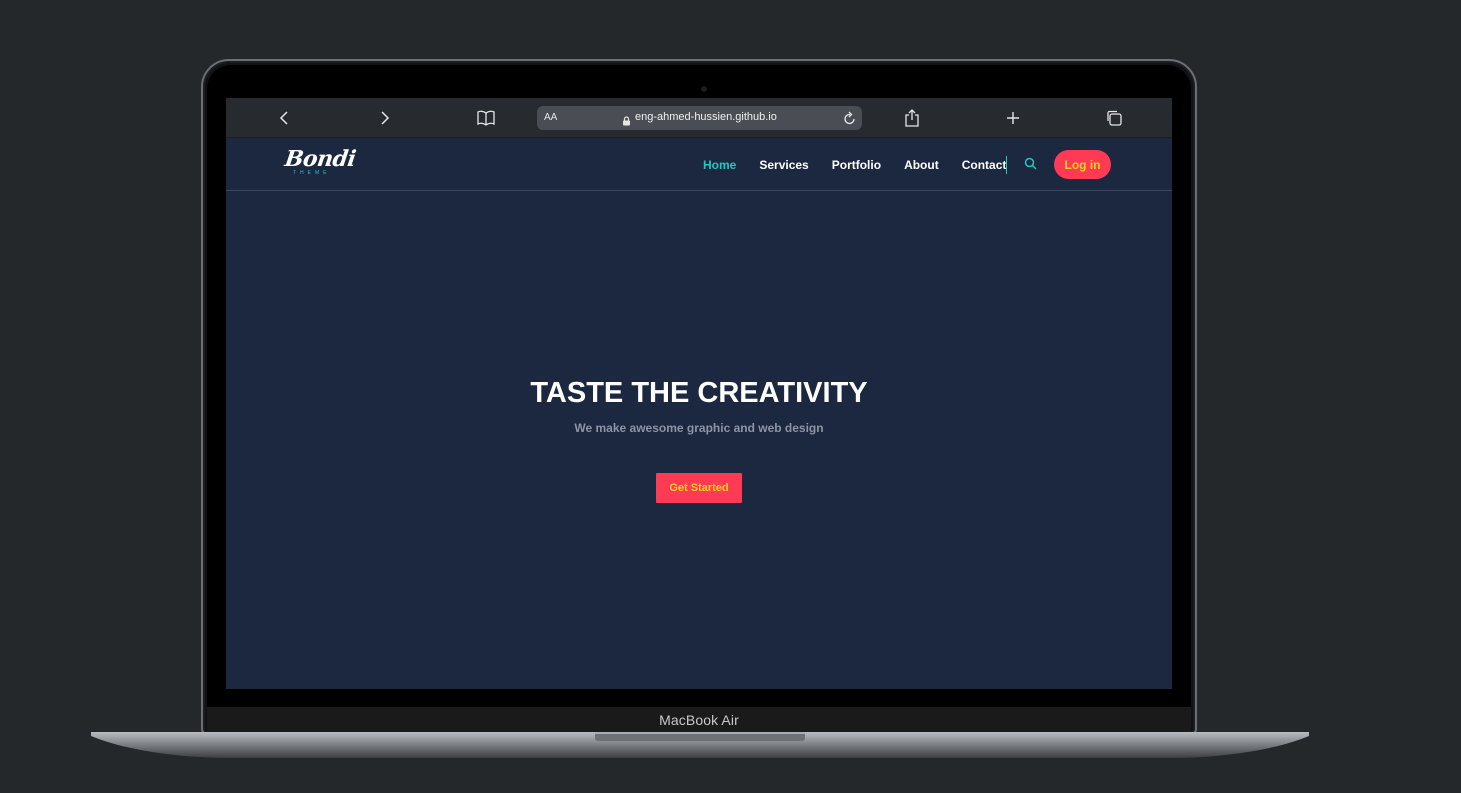  I want to click on nav-link-home: Home, so click(719, 165).